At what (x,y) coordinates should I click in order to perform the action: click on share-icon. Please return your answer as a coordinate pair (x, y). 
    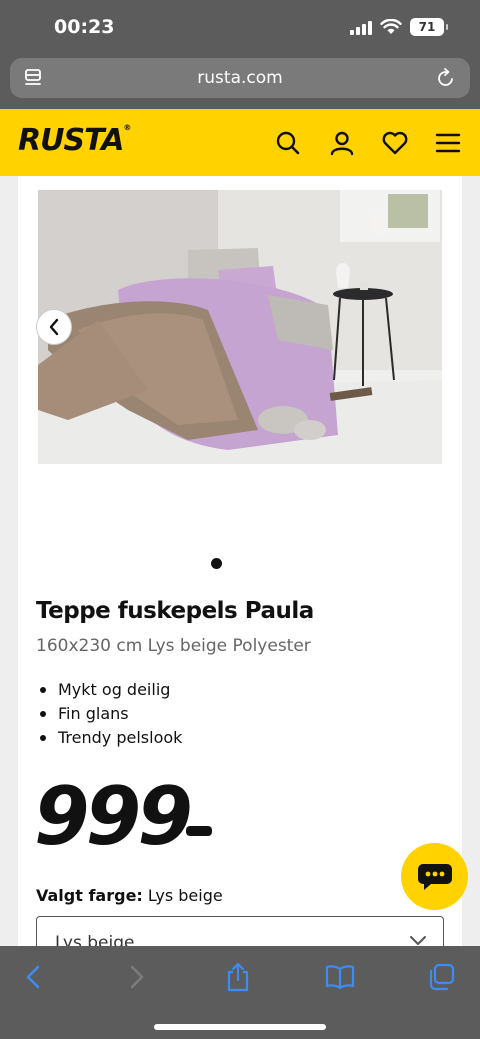
    Looking at the image, I should click on (238, 977).